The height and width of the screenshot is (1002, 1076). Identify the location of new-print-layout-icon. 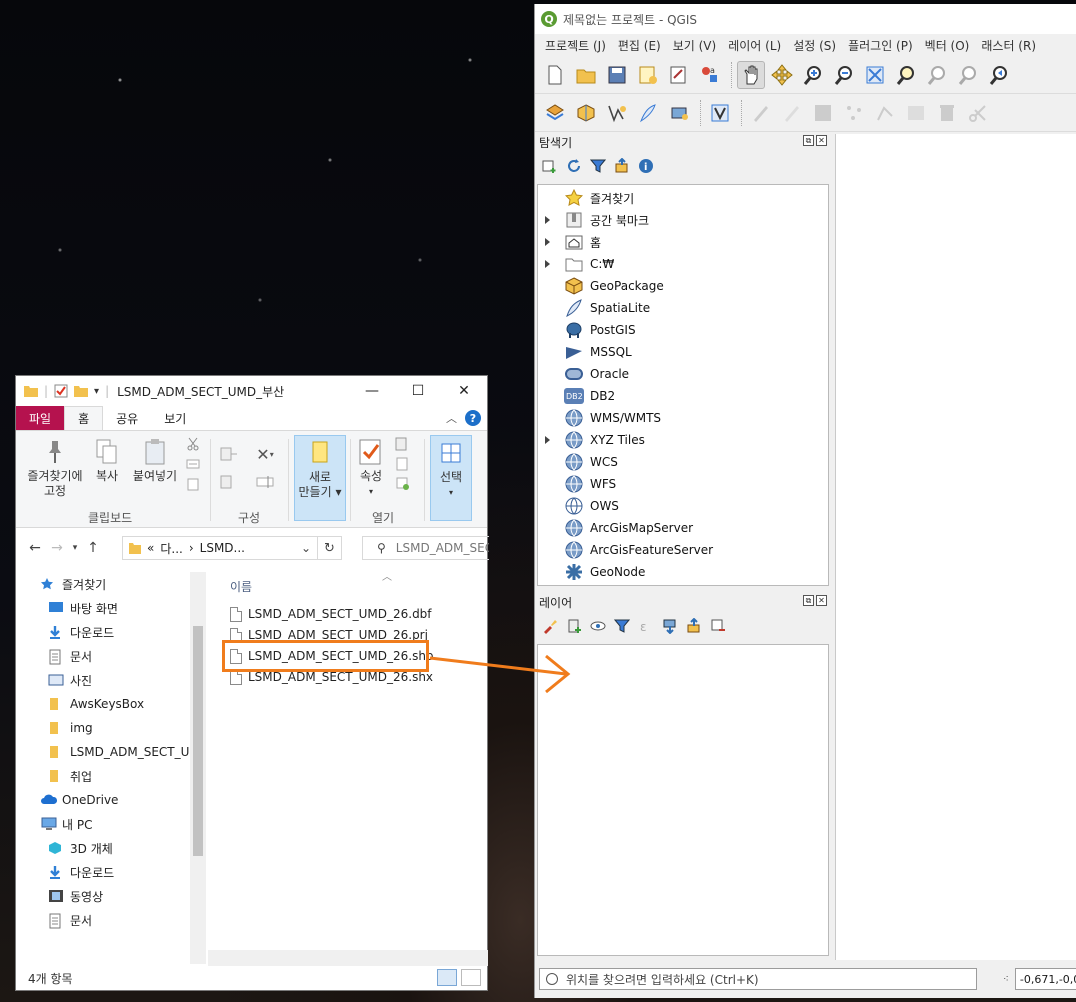
(648, 75).